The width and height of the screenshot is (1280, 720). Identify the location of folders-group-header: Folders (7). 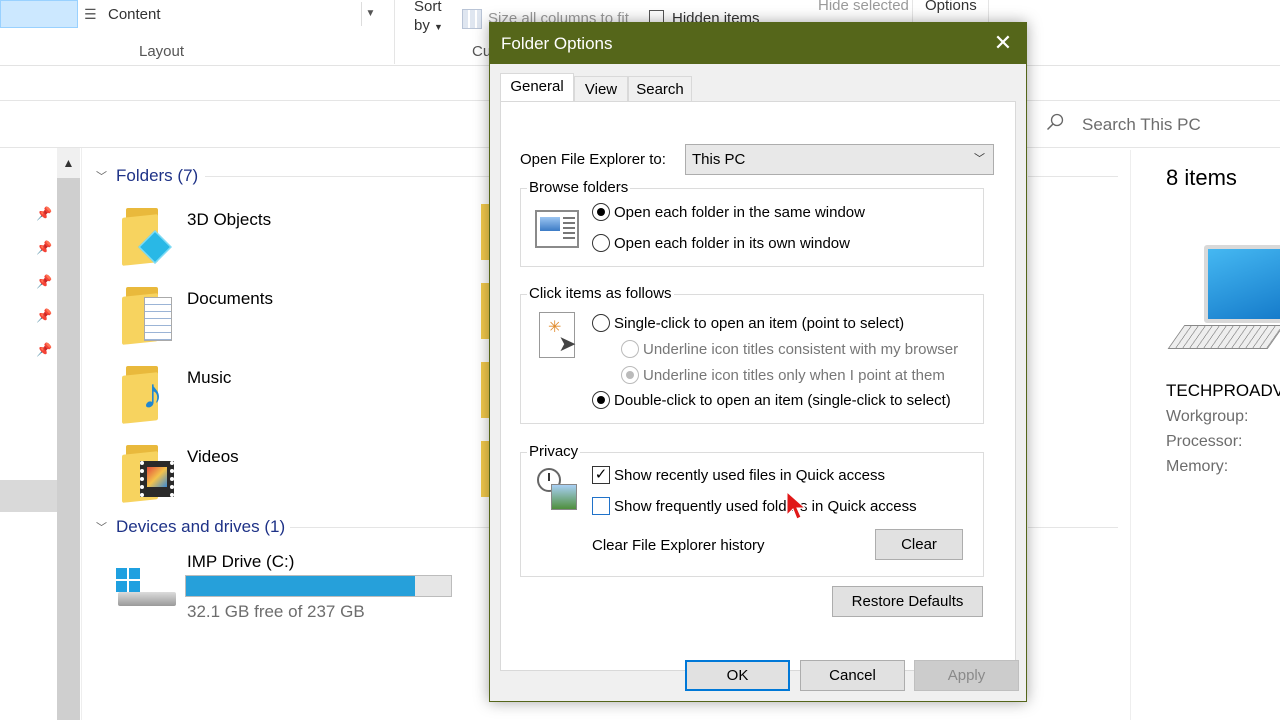
(157, 176).